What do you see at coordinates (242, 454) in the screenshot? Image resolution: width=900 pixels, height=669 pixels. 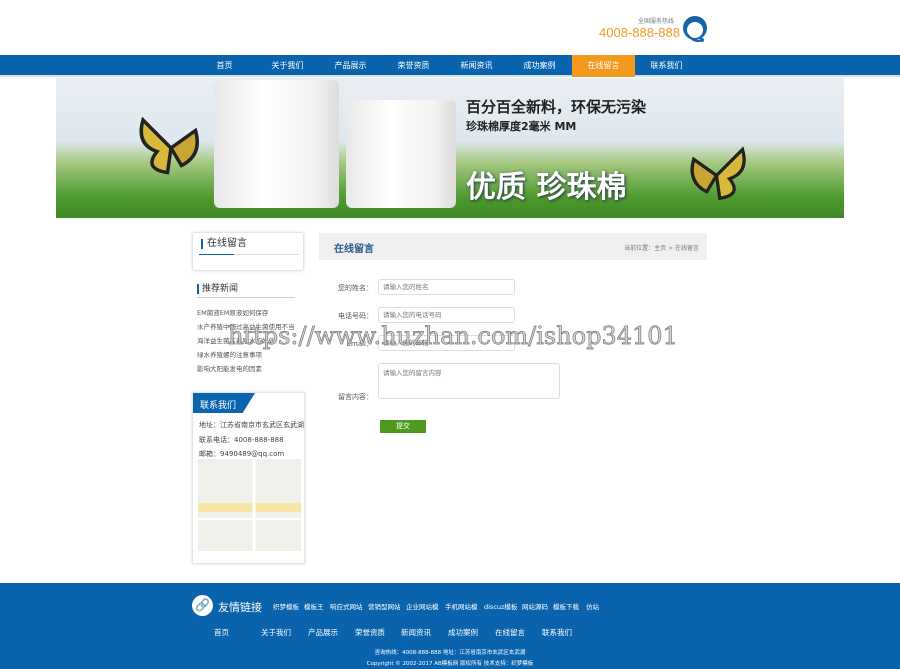 I see `contact-email: 邮箱：9490489@qq.com` at bounding box center [242, 454].